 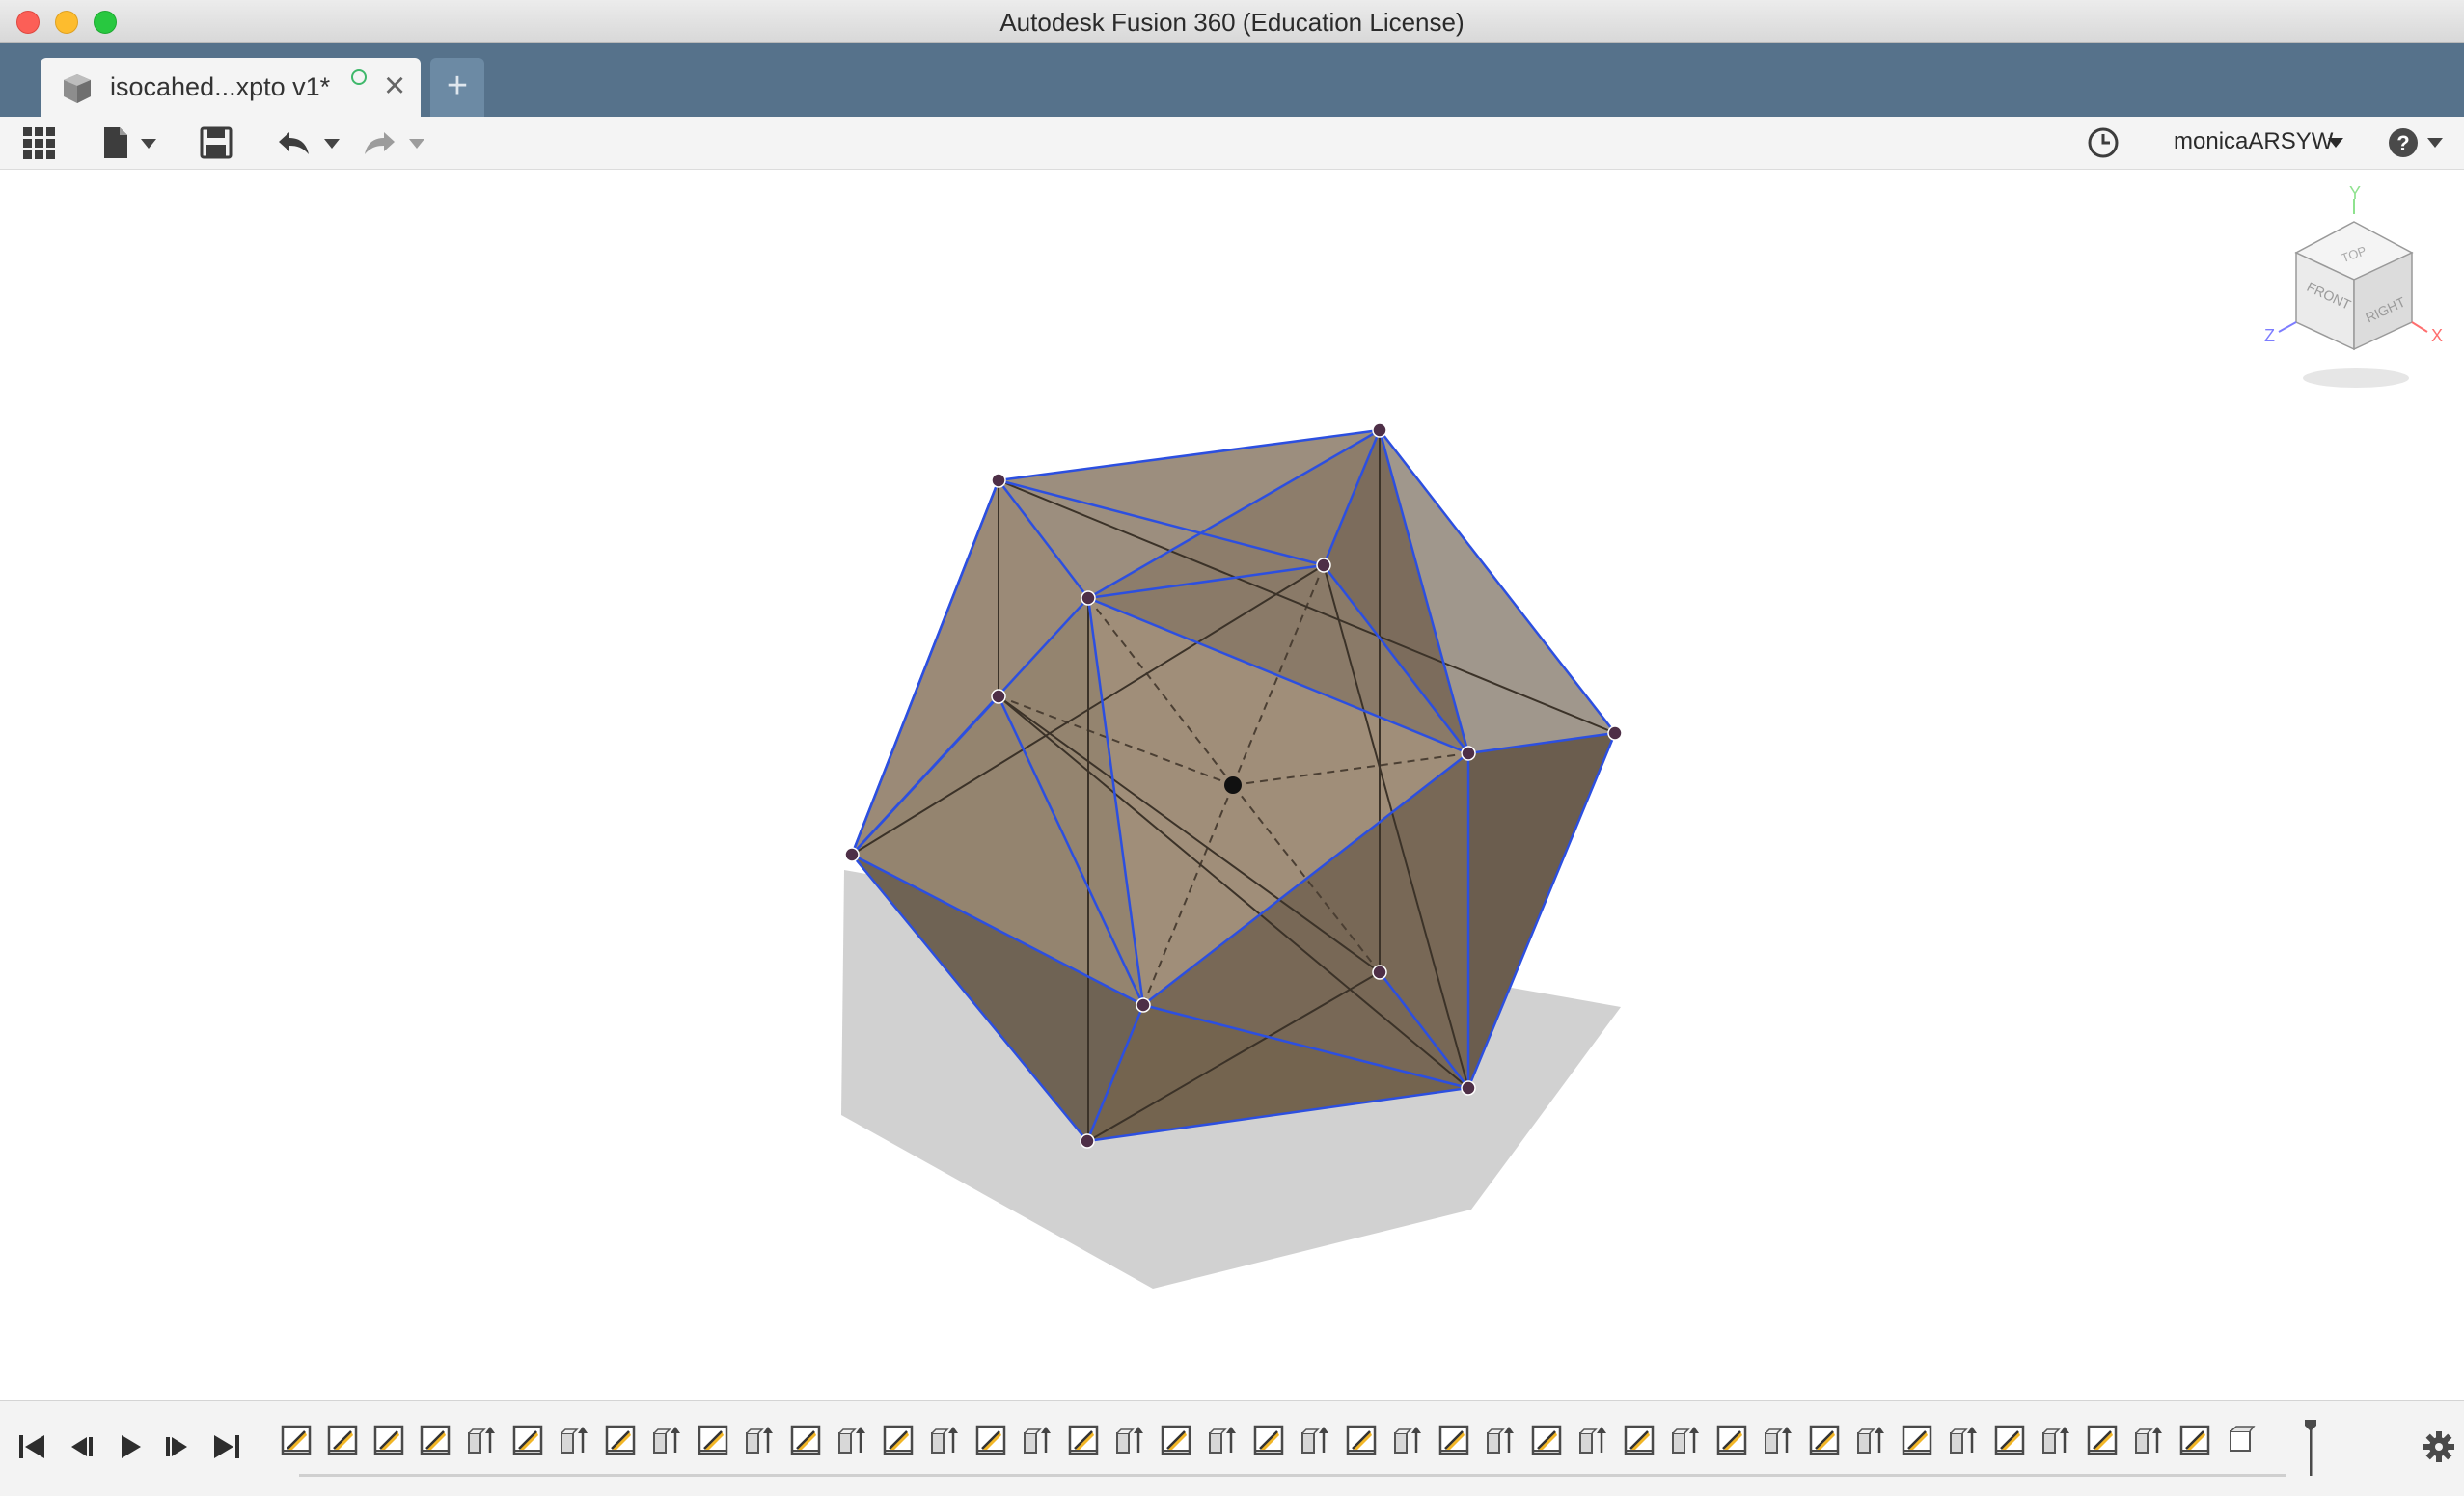 What do you see at coordinates (115, 142) in the screenshot?
I see `file-icon` at bounding box center [115, 142].